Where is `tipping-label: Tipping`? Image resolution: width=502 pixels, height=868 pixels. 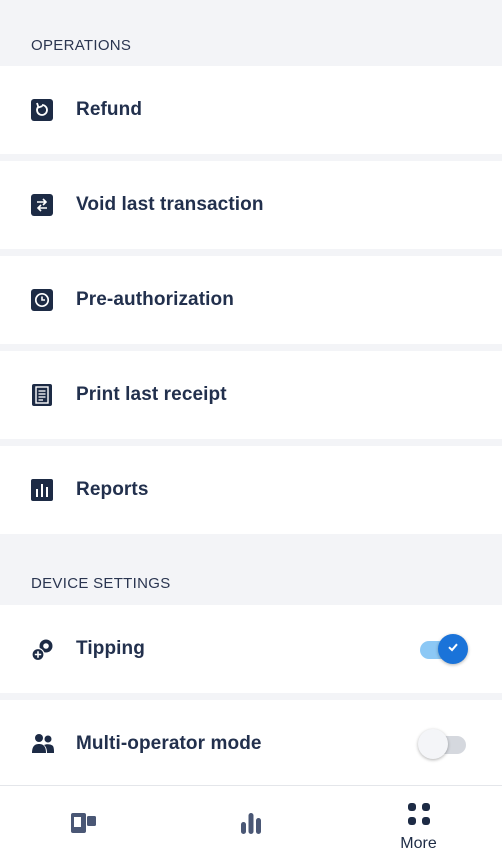 tipping-label: Tipping is located at coordinates (110, 648).